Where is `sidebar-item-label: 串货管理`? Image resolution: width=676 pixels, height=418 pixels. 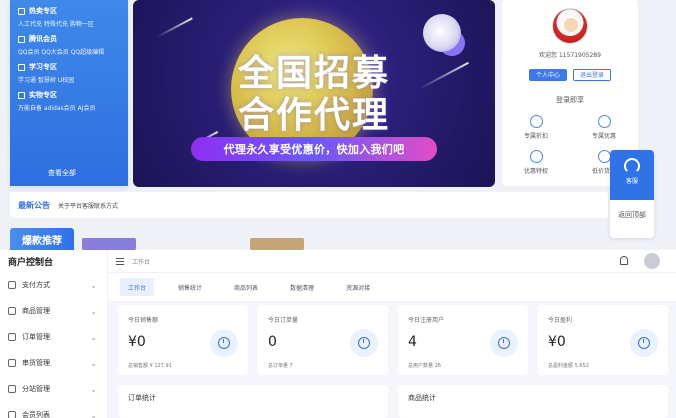 sidebar-item-label: 串货管理 is located at coordinates (36, 363).